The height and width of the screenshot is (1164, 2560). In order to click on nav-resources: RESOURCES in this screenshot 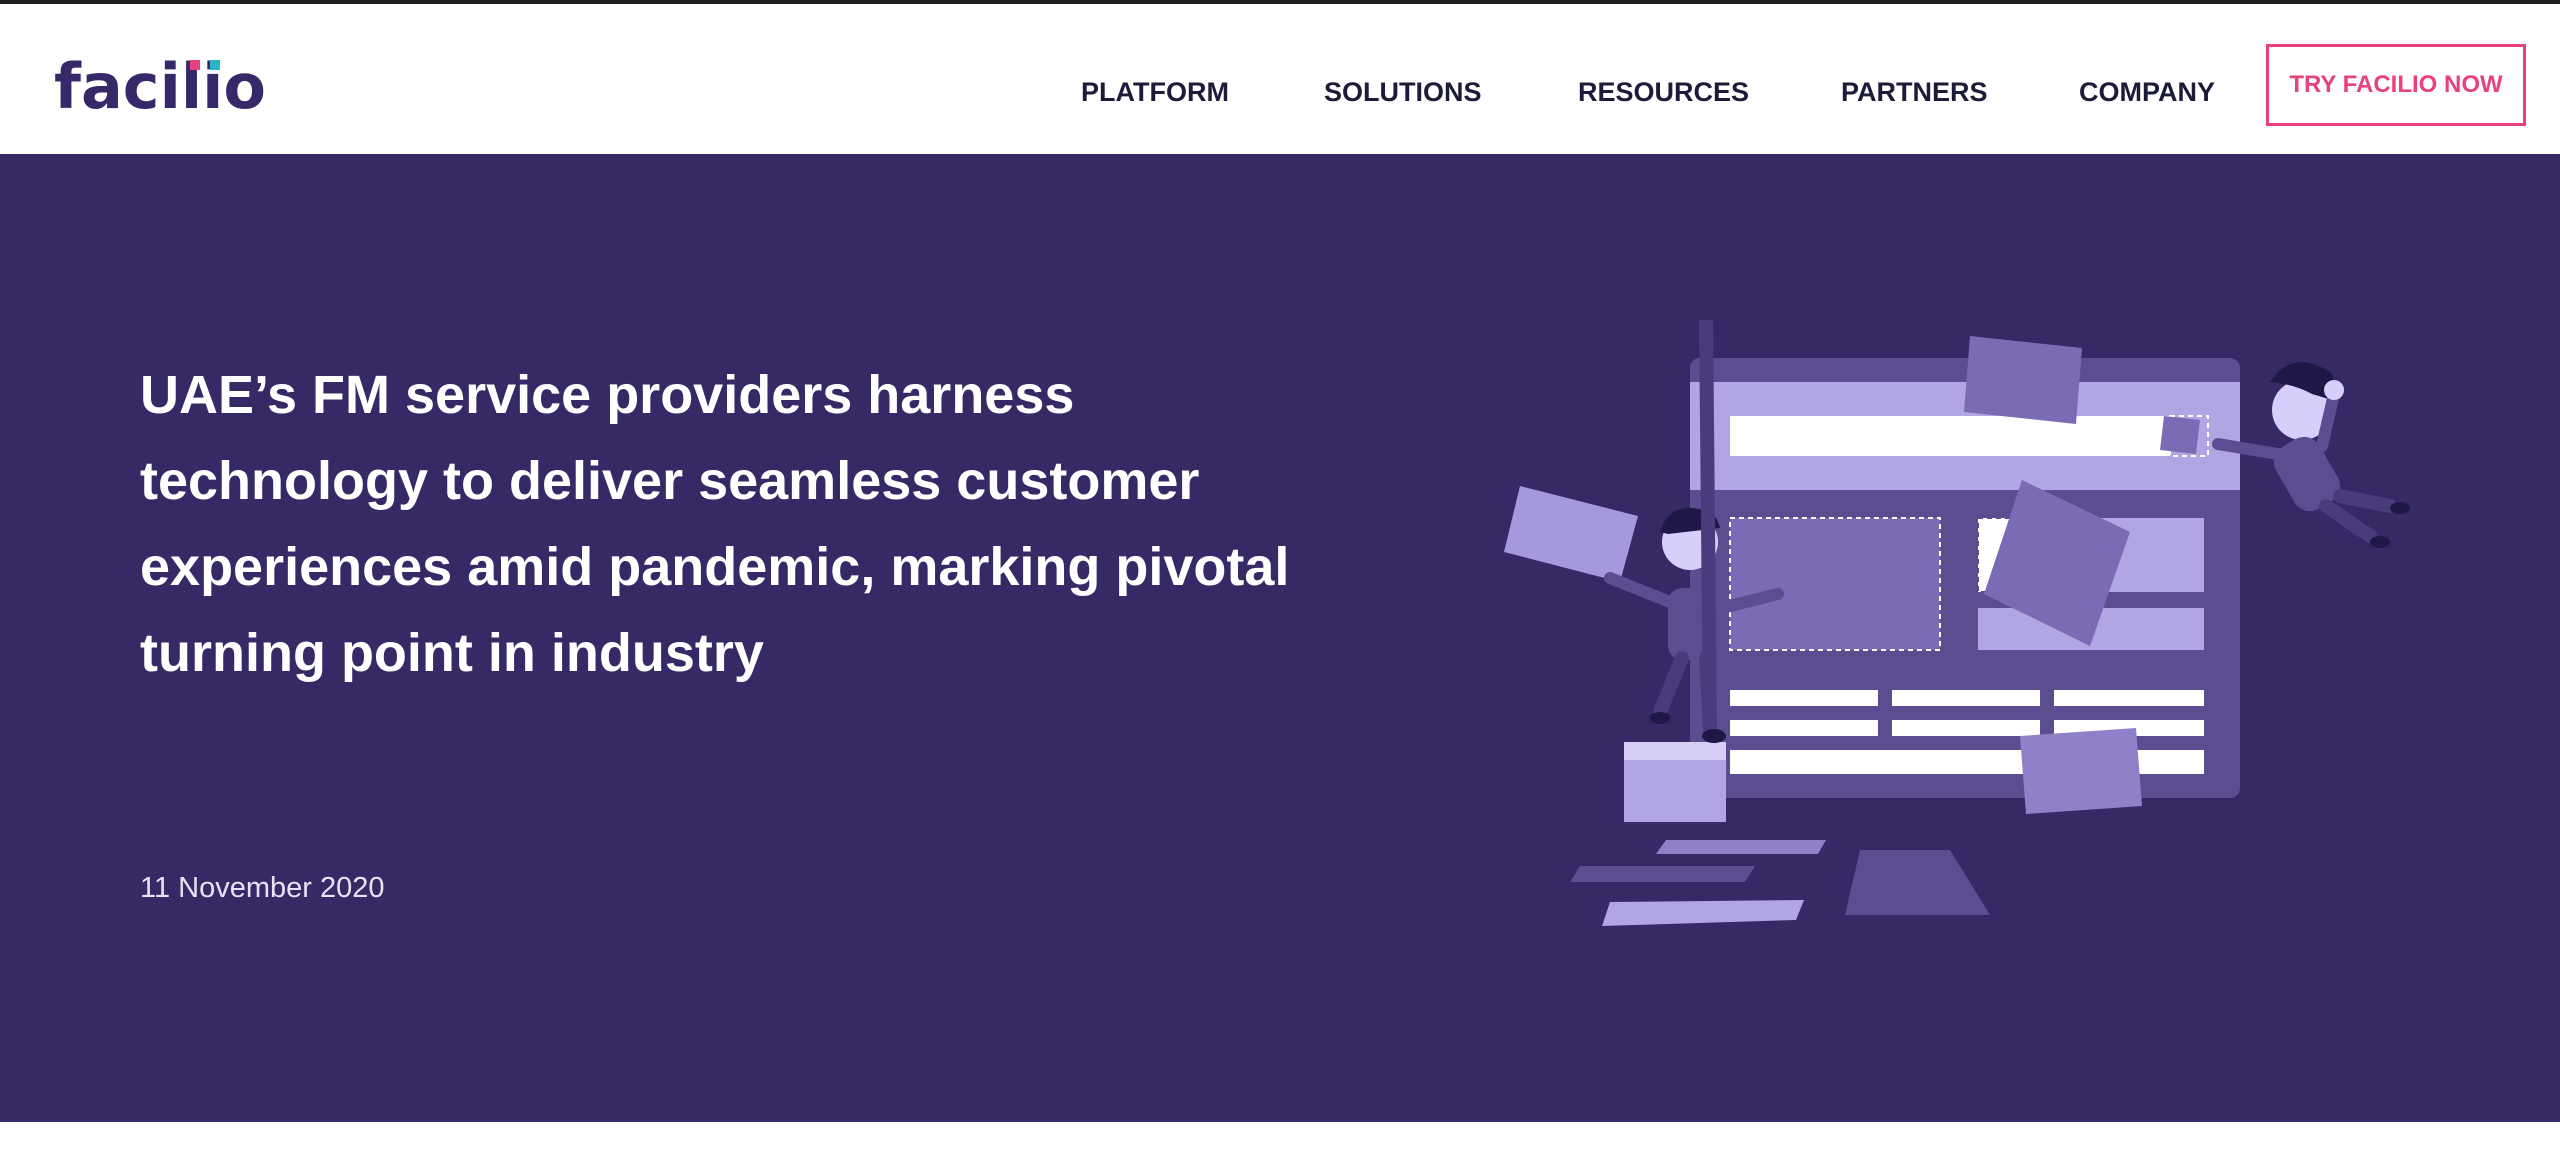, I will do `click(1663, 92)`.